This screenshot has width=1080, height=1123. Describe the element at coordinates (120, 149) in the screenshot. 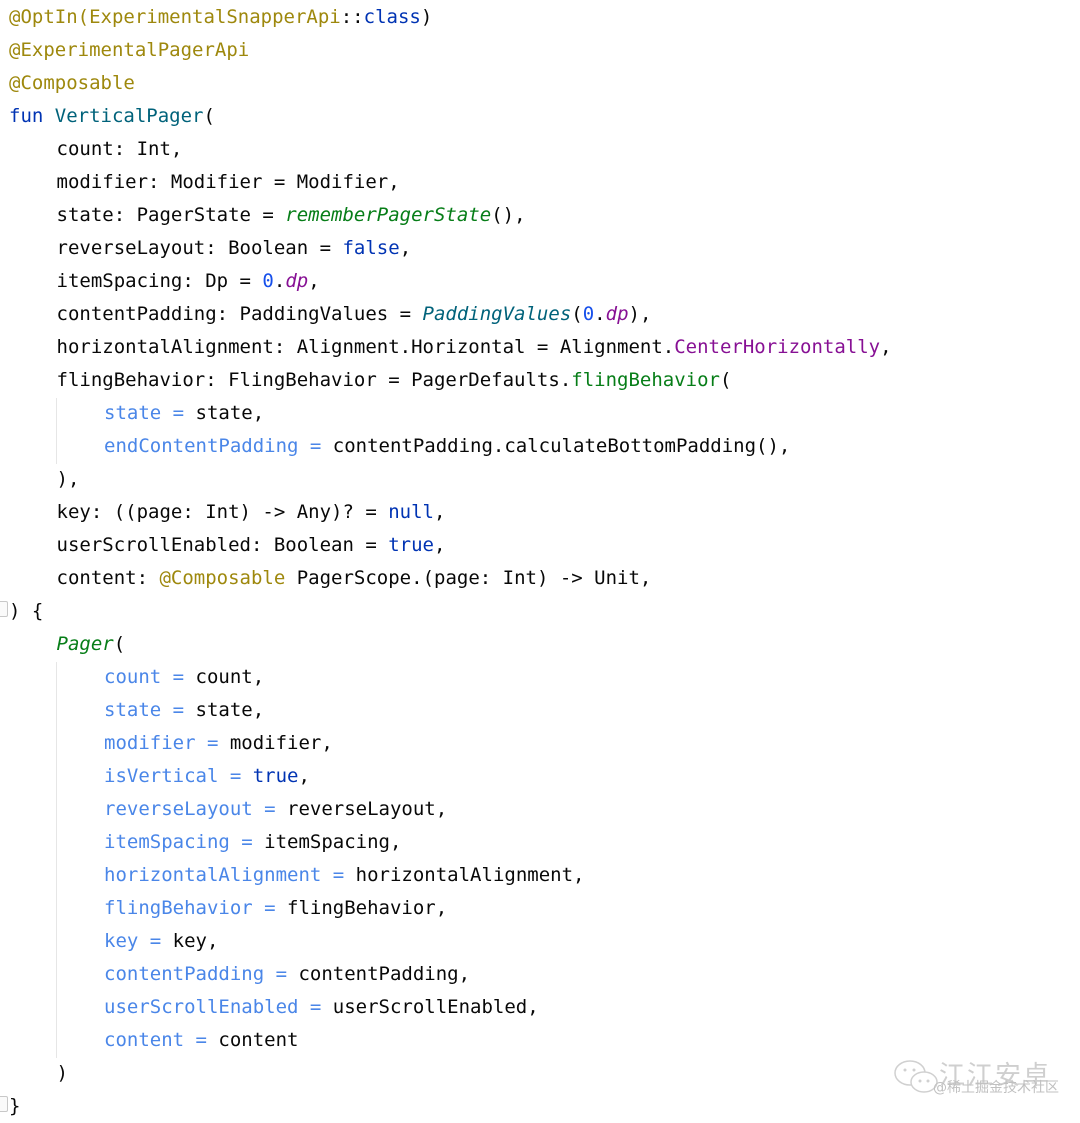

I see `code-line: count: Int,` at that location.